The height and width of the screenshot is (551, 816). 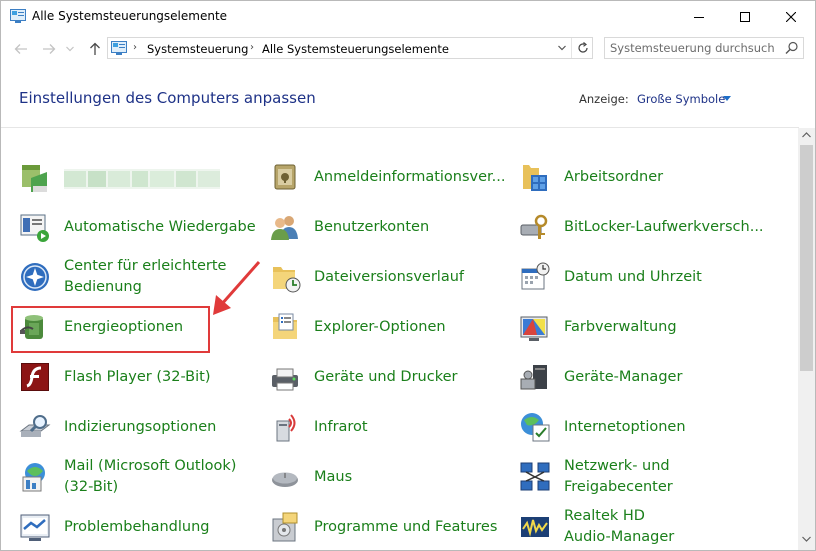 What do you see at coordinates (35, 377) in the screenshot?
I see `flash-icon` at bounding box center [35, 377].